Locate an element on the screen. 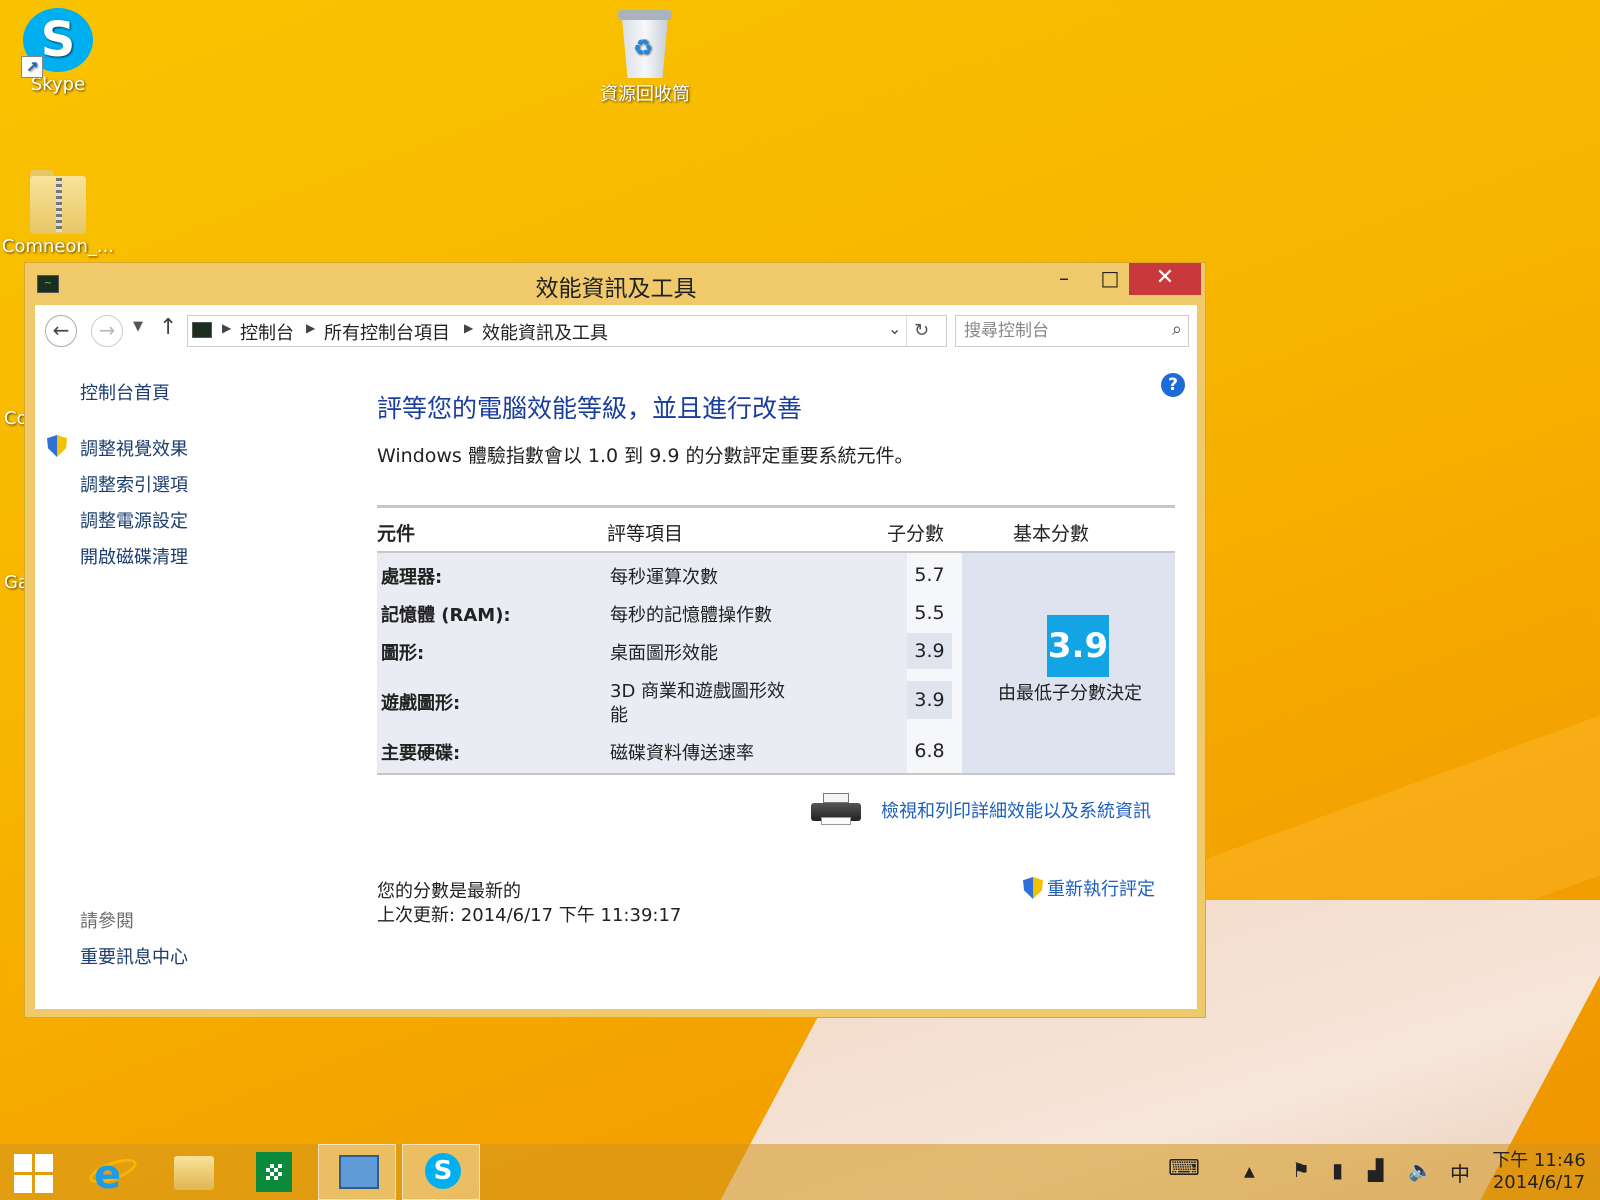 The image size is (1600, 1200). search-box: ⌕ is located at coordinates (1072, 331).